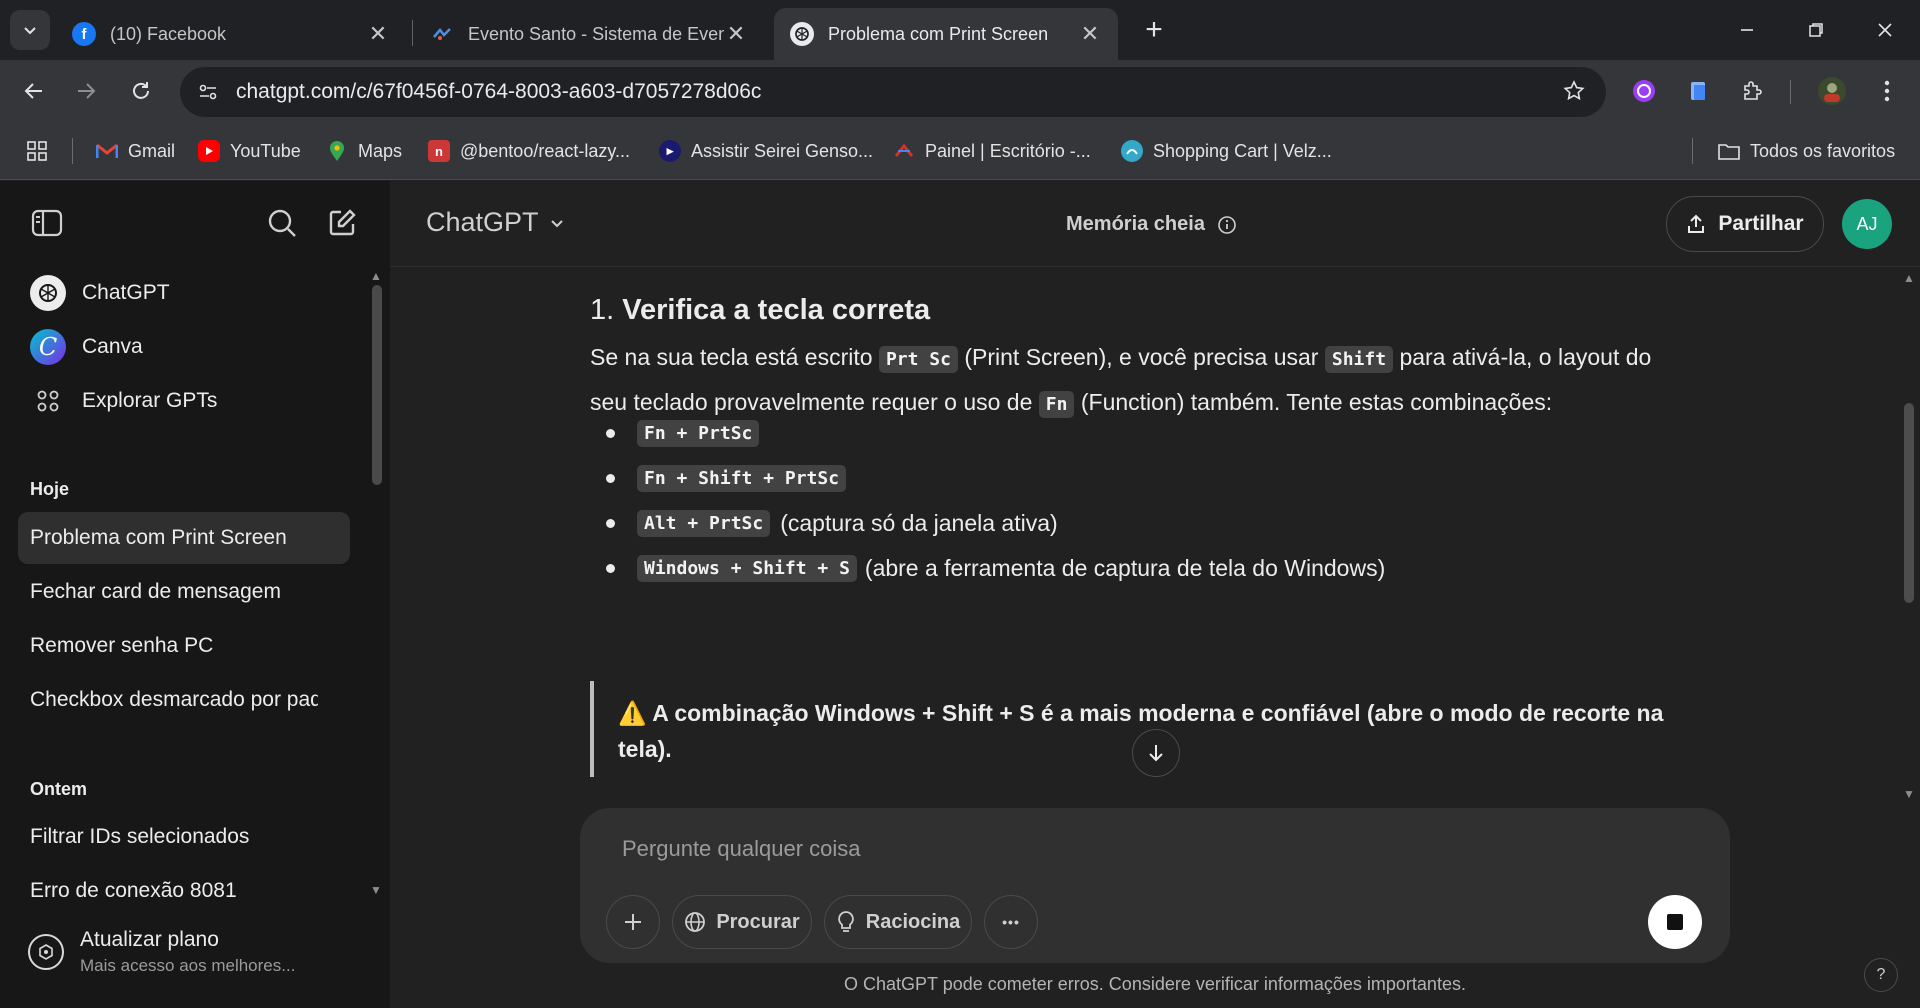 The image size is (1920, 1008). I want to click on chat-scroll-up-icon: ▲, so click(1909, 278).